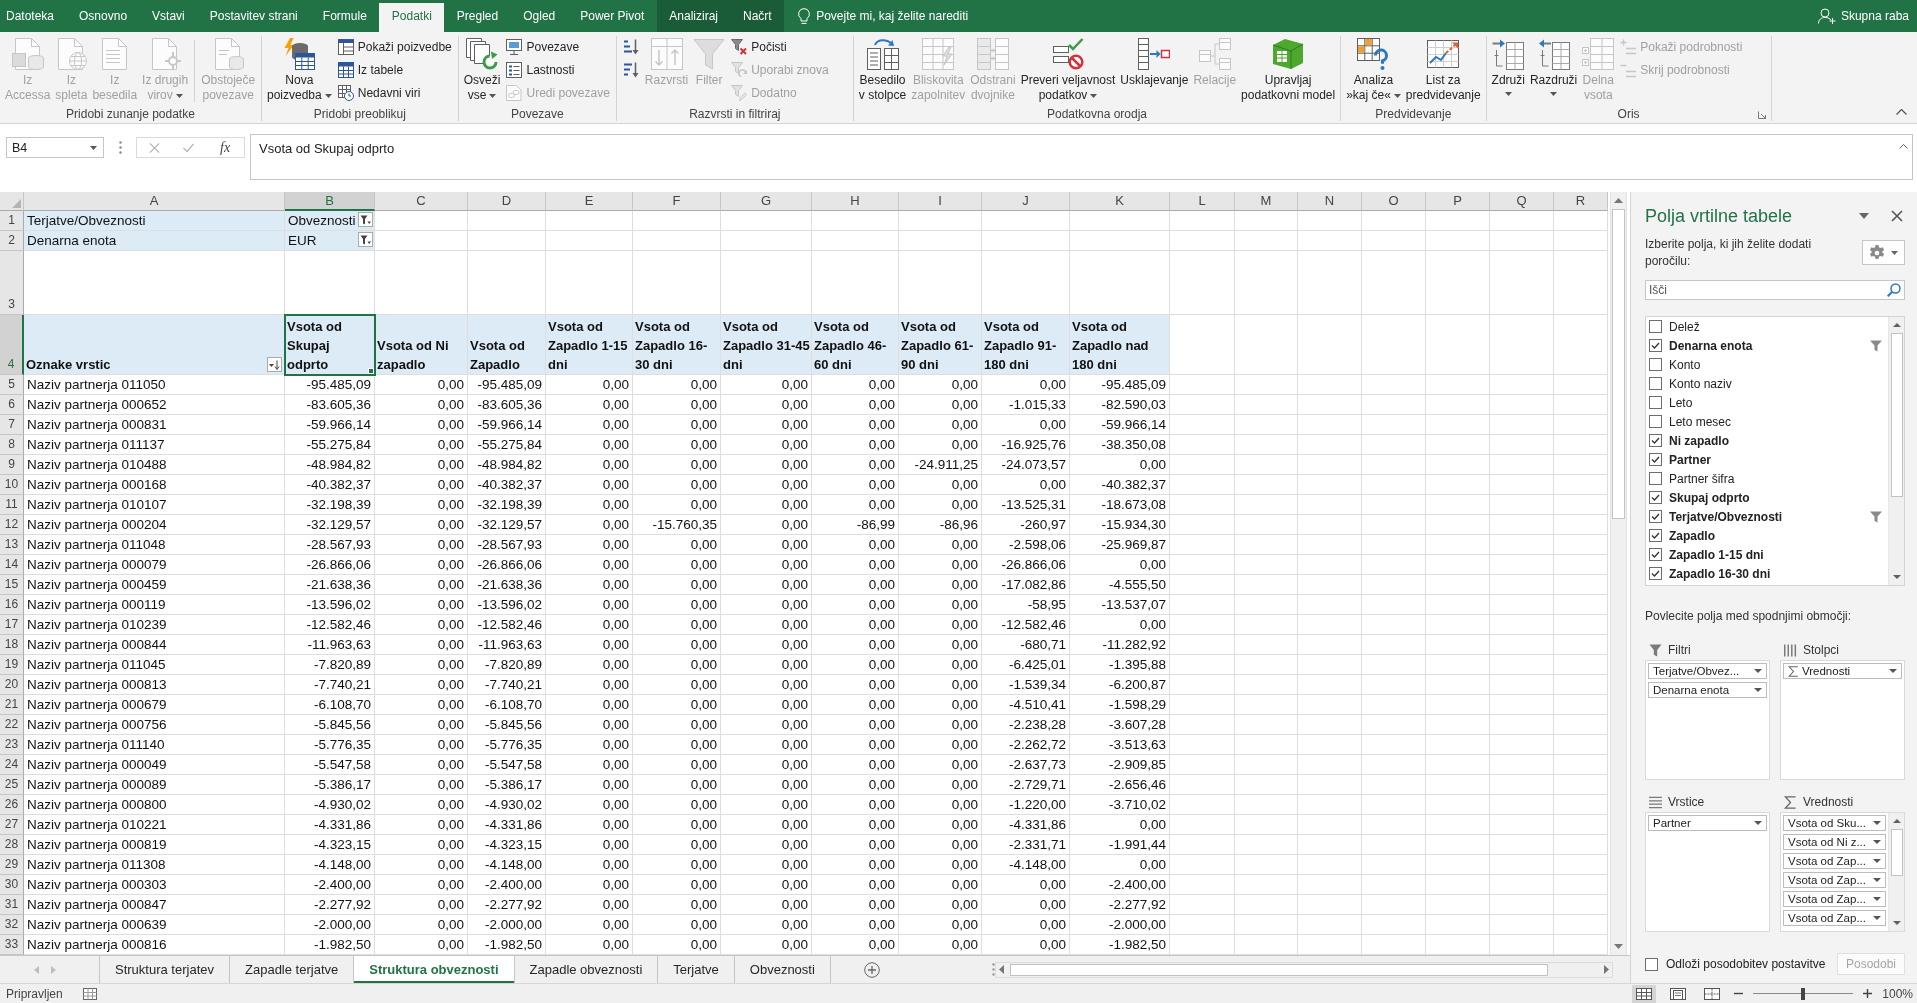 This screenshot has height=1003, width=1917. Describe the element at coordinates (1202, 201) in the screenshot. I see `column-header: L` at that location.